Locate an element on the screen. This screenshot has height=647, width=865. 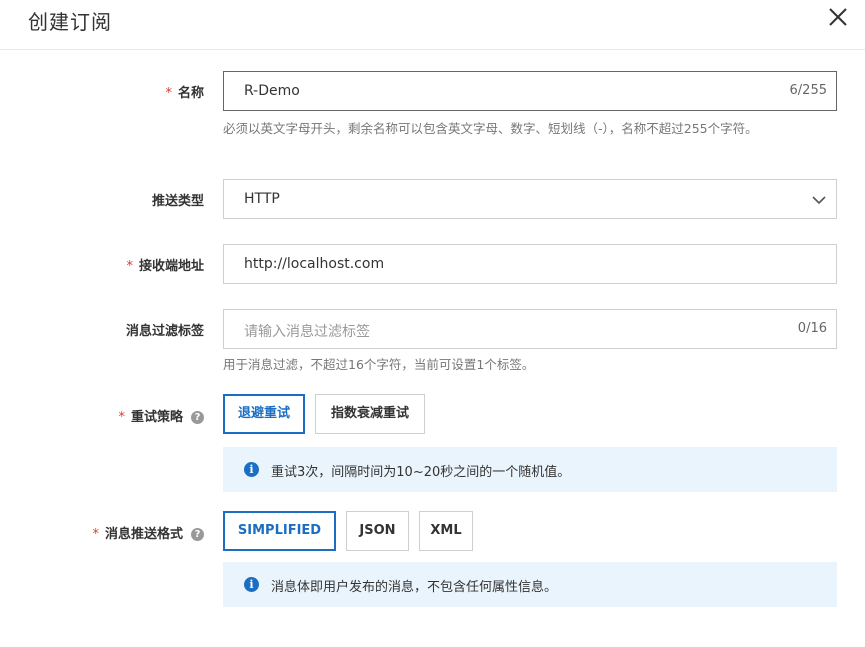
push-type-label: 推送类型 is located at coordinates (177, 201).